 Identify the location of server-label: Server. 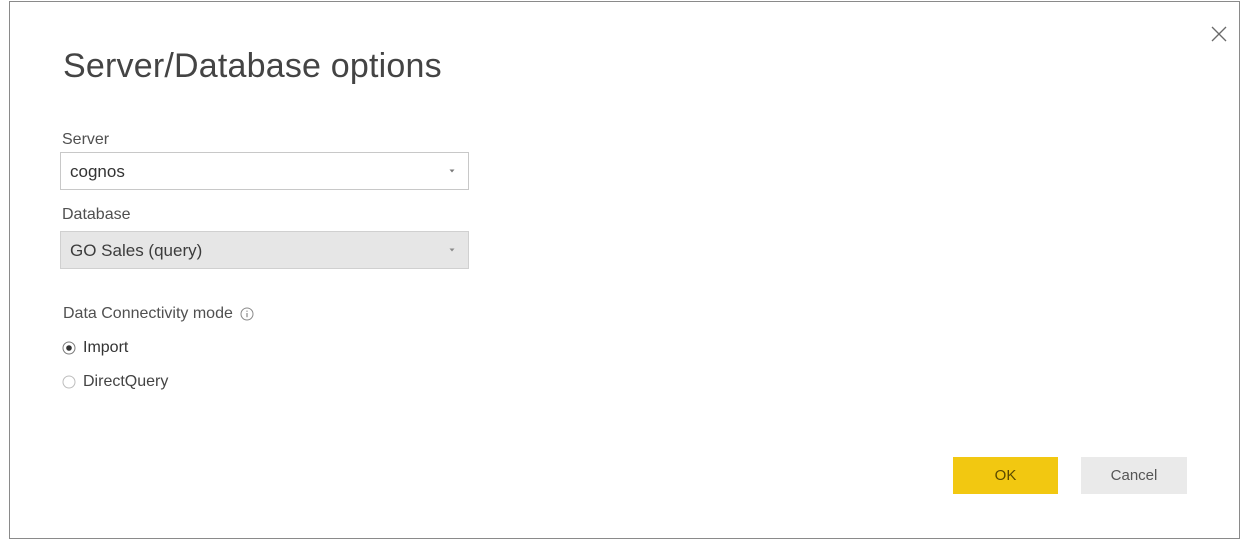
(86, 139).